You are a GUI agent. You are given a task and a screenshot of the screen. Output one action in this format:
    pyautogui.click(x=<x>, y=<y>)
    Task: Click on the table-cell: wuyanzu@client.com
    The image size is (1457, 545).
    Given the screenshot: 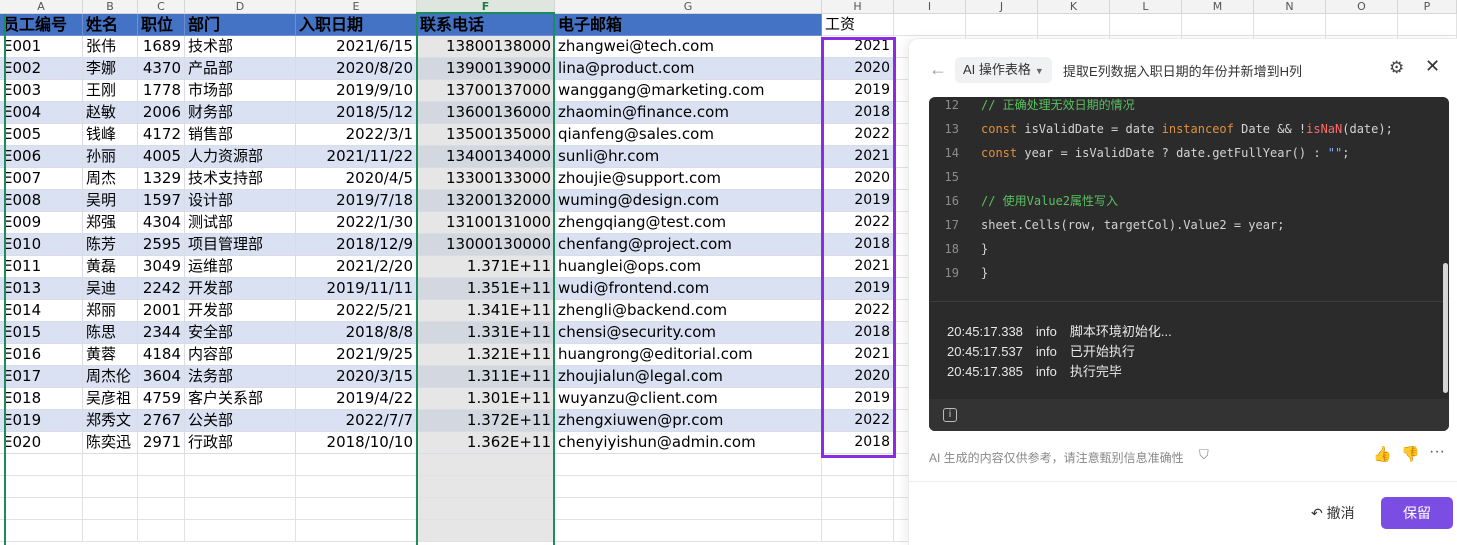 What is the action you would take?
    pyautogui.click(x=688, y=399)
    